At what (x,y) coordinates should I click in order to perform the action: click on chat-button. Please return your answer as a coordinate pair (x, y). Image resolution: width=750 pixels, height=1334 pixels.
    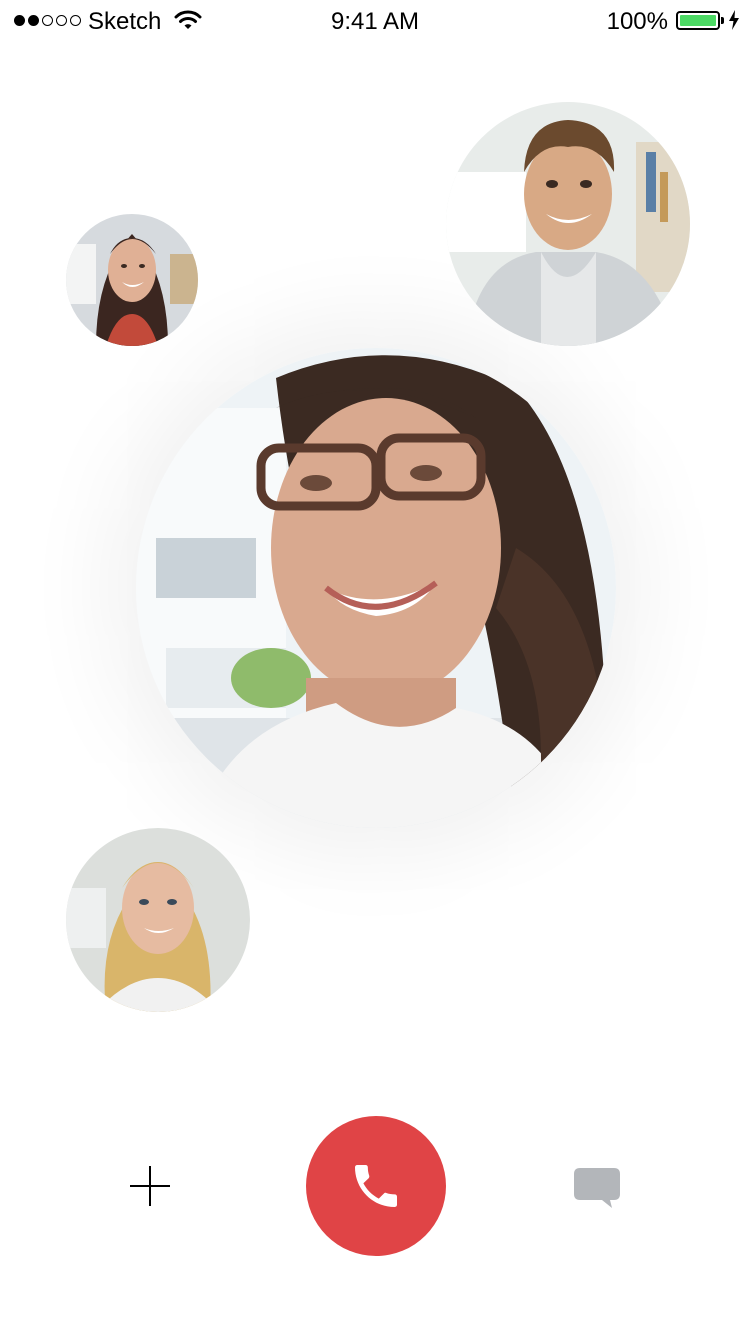
    Looking at the image, I should click on (597, 1188).